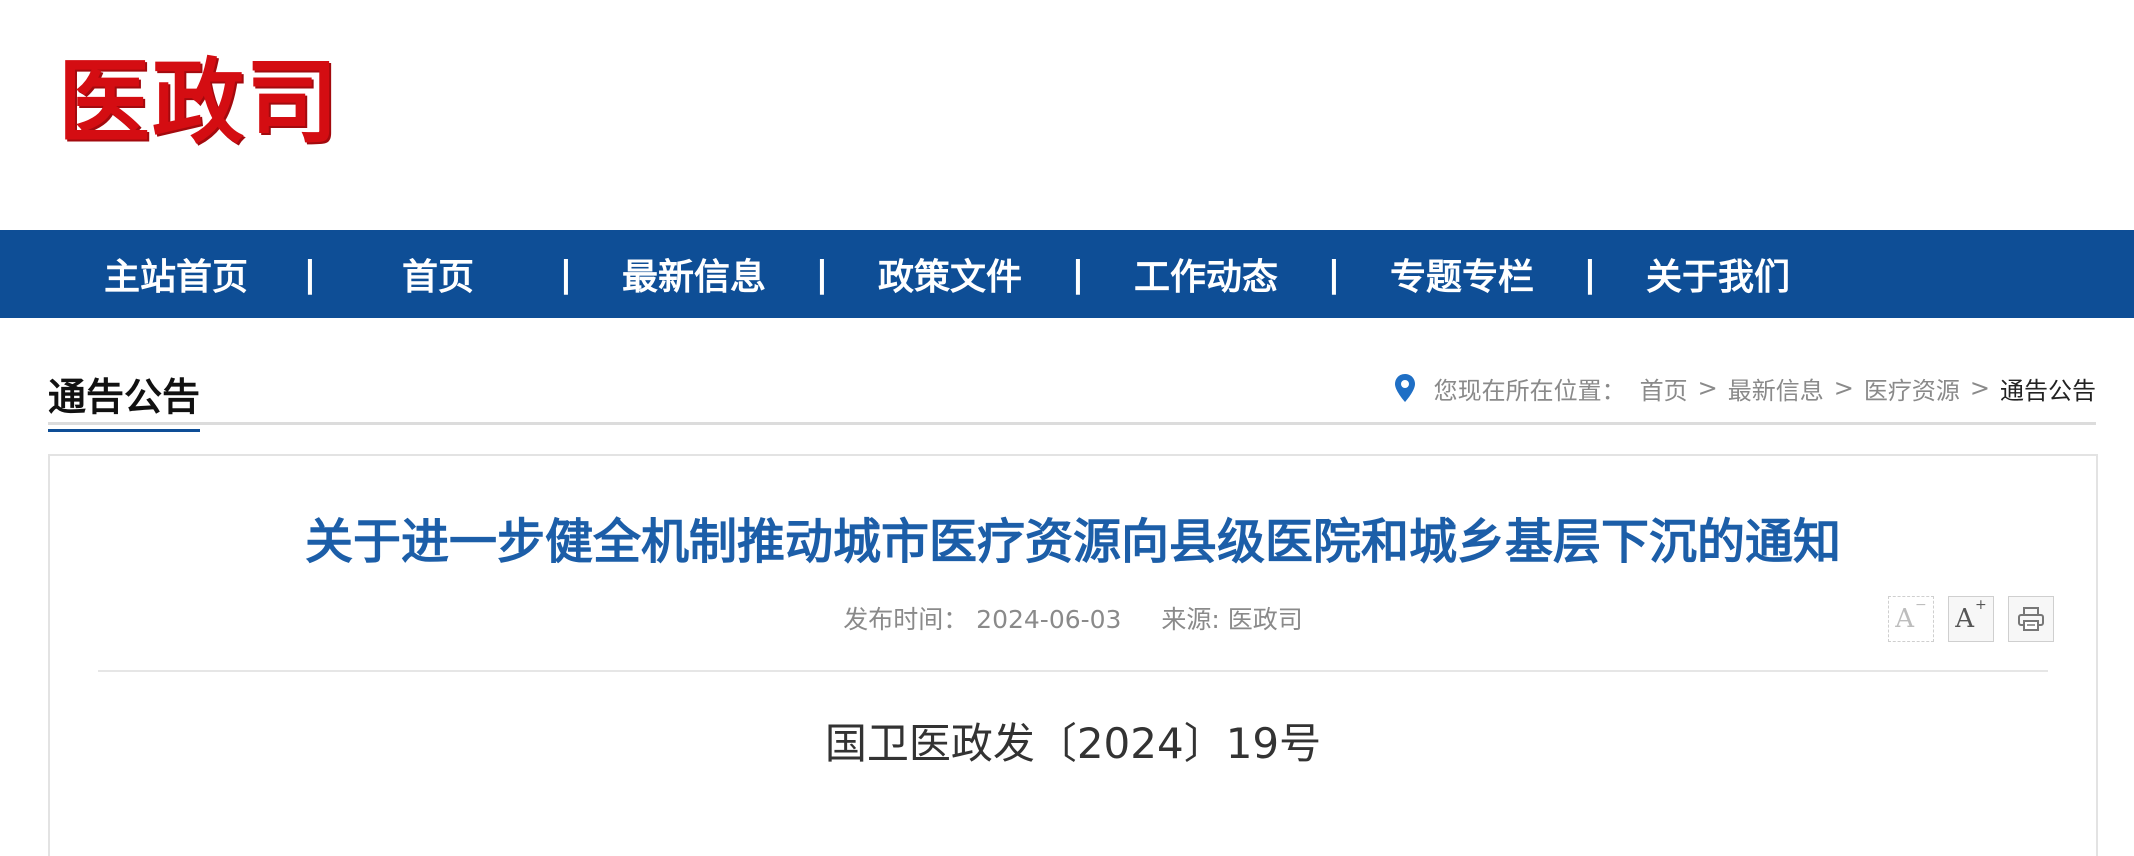 The width and height of the screenshot is (2134, 856). I want to click on source-label: 来源:, so click(1190, 619).